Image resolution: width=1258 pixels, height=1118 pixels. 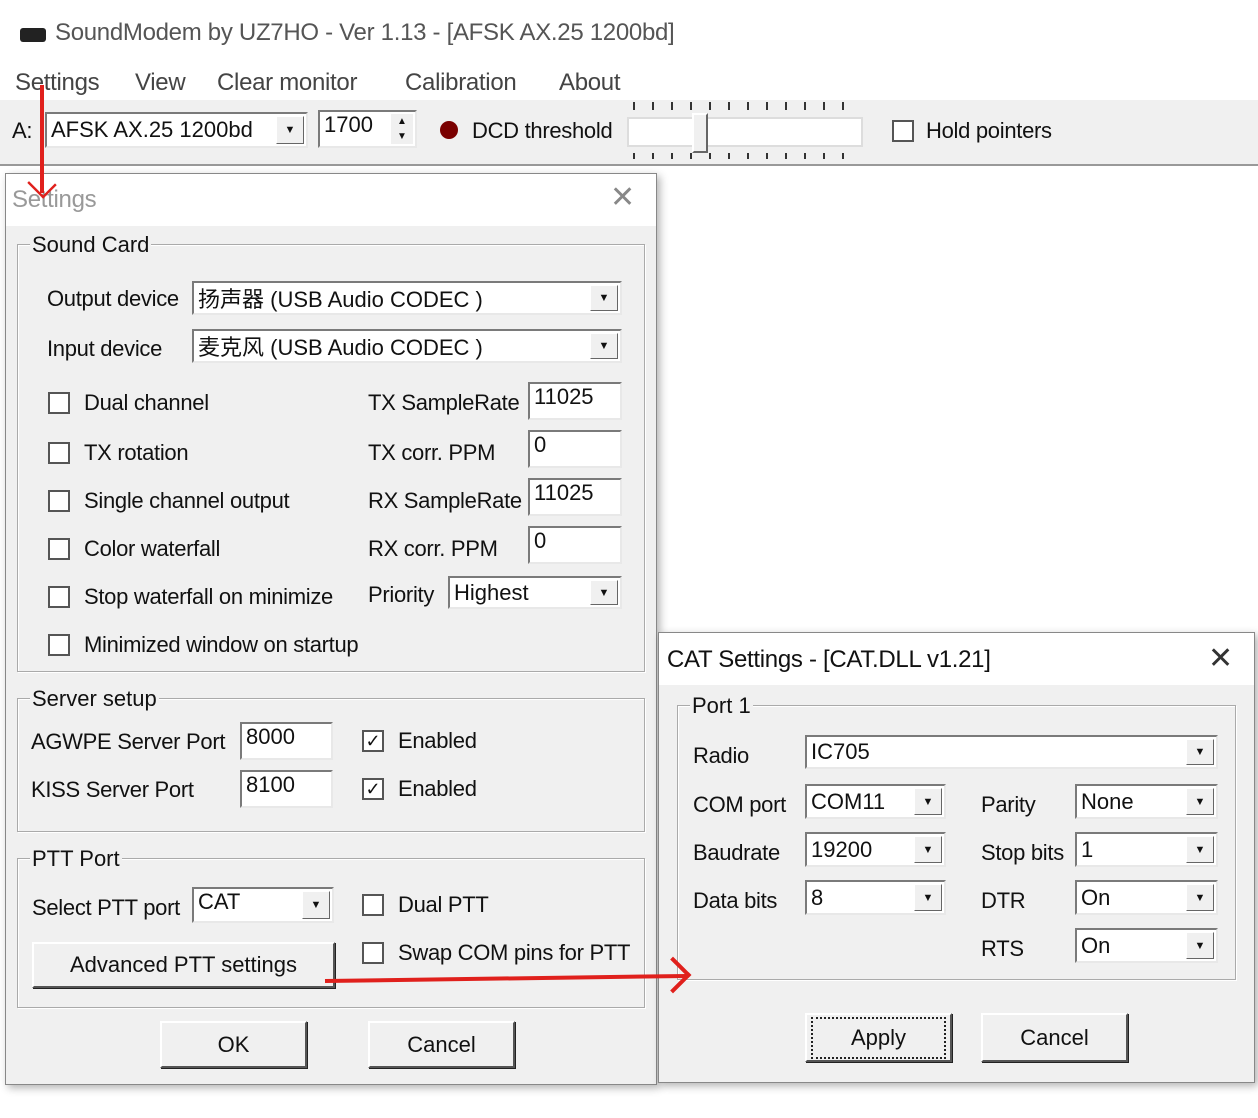 I want to click on output-device-select: 扬声器 (USB Audio CODEC ) ▼, so click(x=407, y=298).